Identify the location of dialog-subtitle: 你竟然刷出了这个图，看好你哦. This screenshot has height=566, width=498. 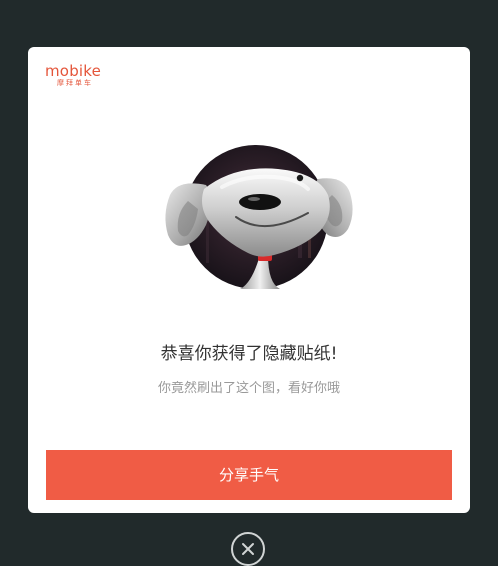
(248, 388).